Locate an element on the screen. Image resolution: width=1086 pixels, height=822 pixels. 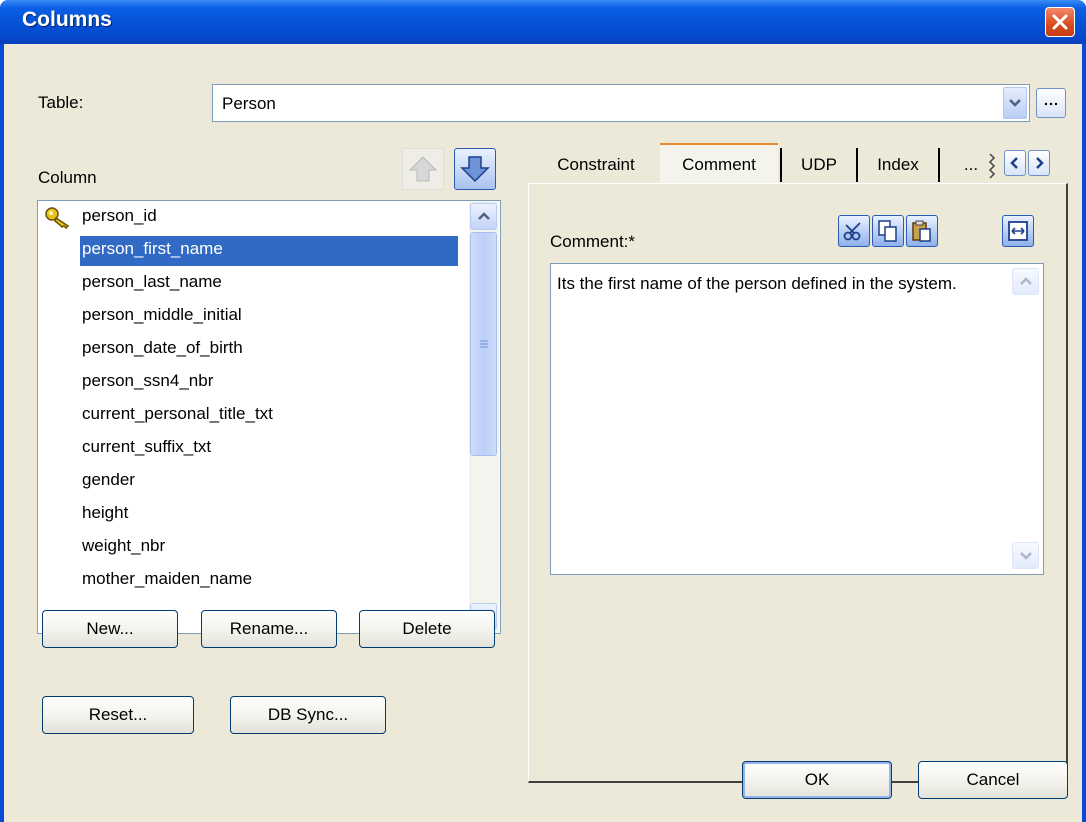
move-up-button is located at coordinates (423, 169).